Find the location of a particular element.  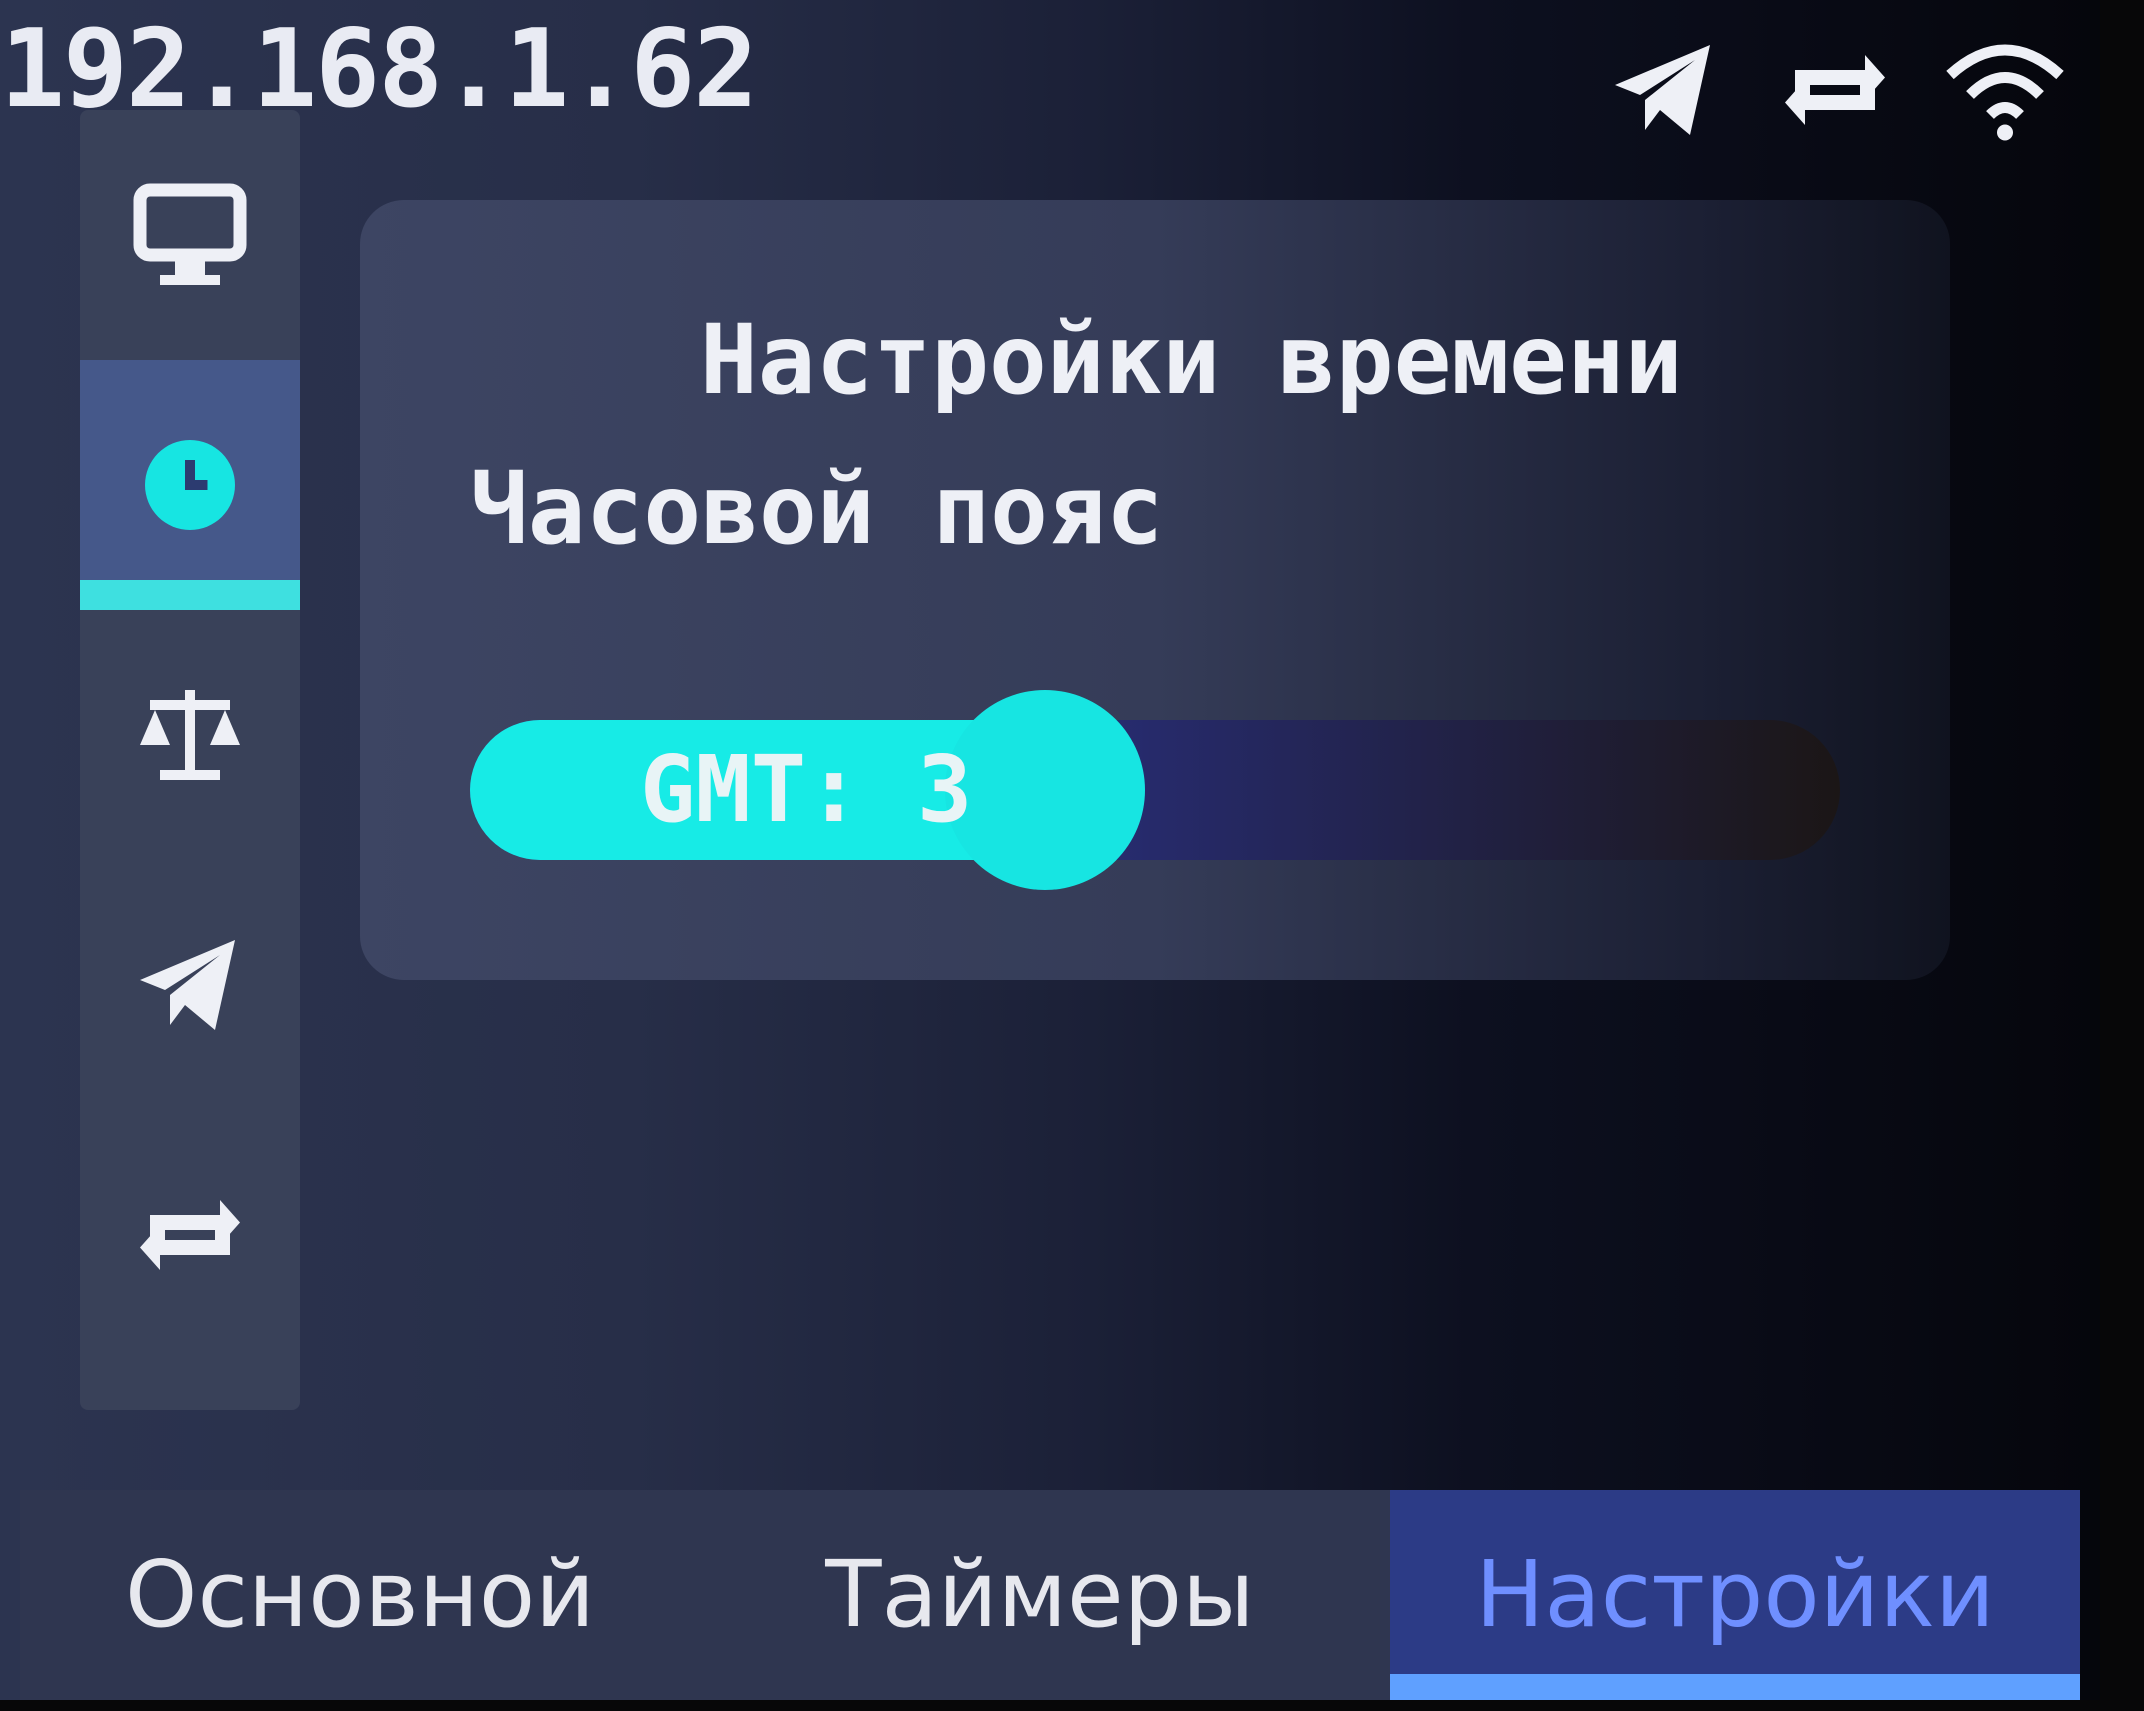

clock-icon is located at coordinates (190, 485).